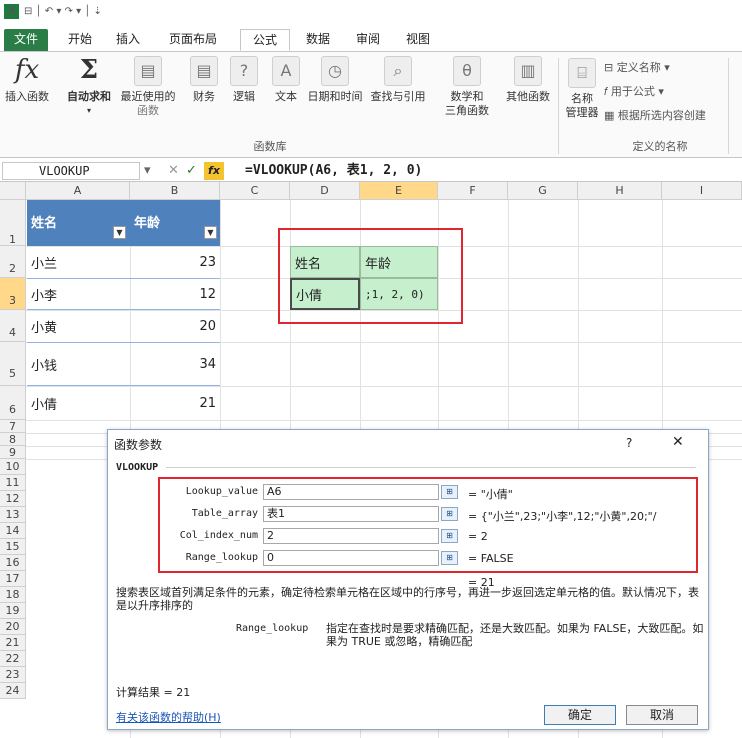  I want to click on row-header: 9, so click(13, 452).